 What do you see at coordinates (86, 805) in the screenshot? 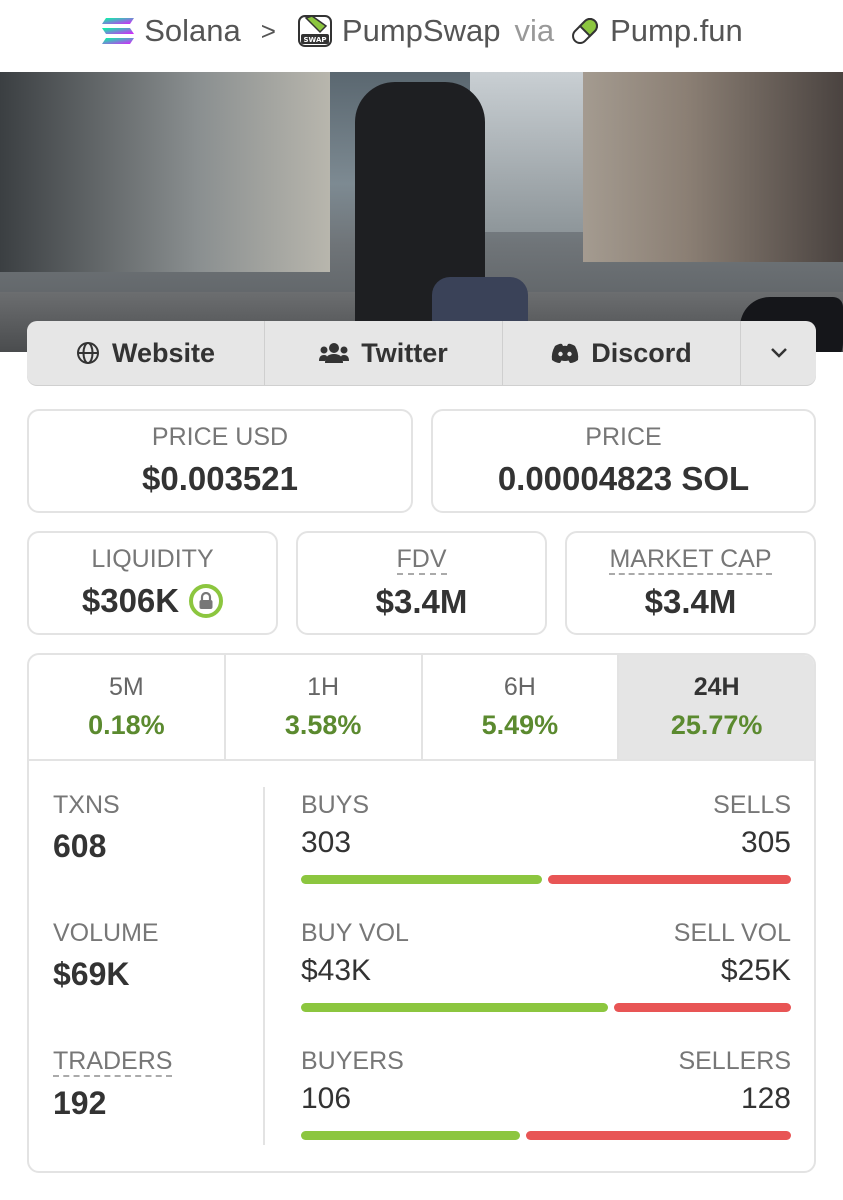
I see `txns-label: TXNS` at bounding box center [86, 805].